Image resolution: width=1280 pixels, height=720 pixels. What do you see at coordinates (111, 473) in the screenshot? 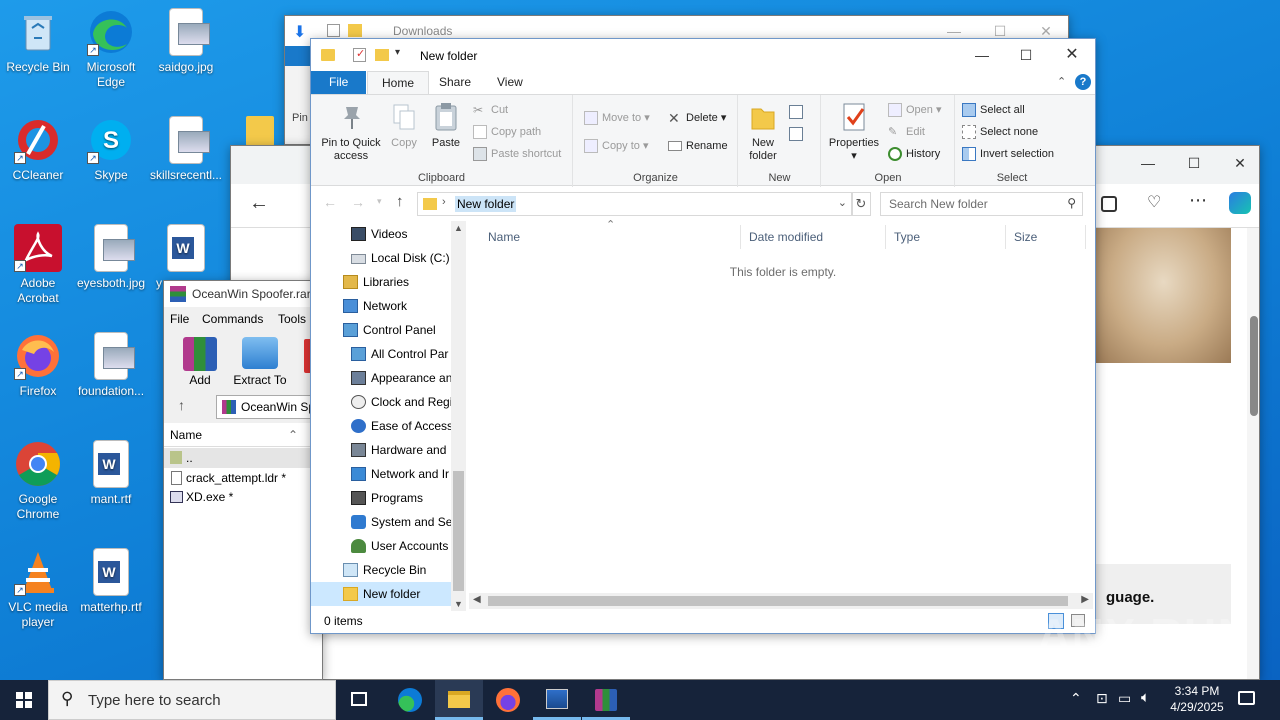
I see `desktop-icon-mant-rtf: W mant.rtf` at bounding box center [111, 473].